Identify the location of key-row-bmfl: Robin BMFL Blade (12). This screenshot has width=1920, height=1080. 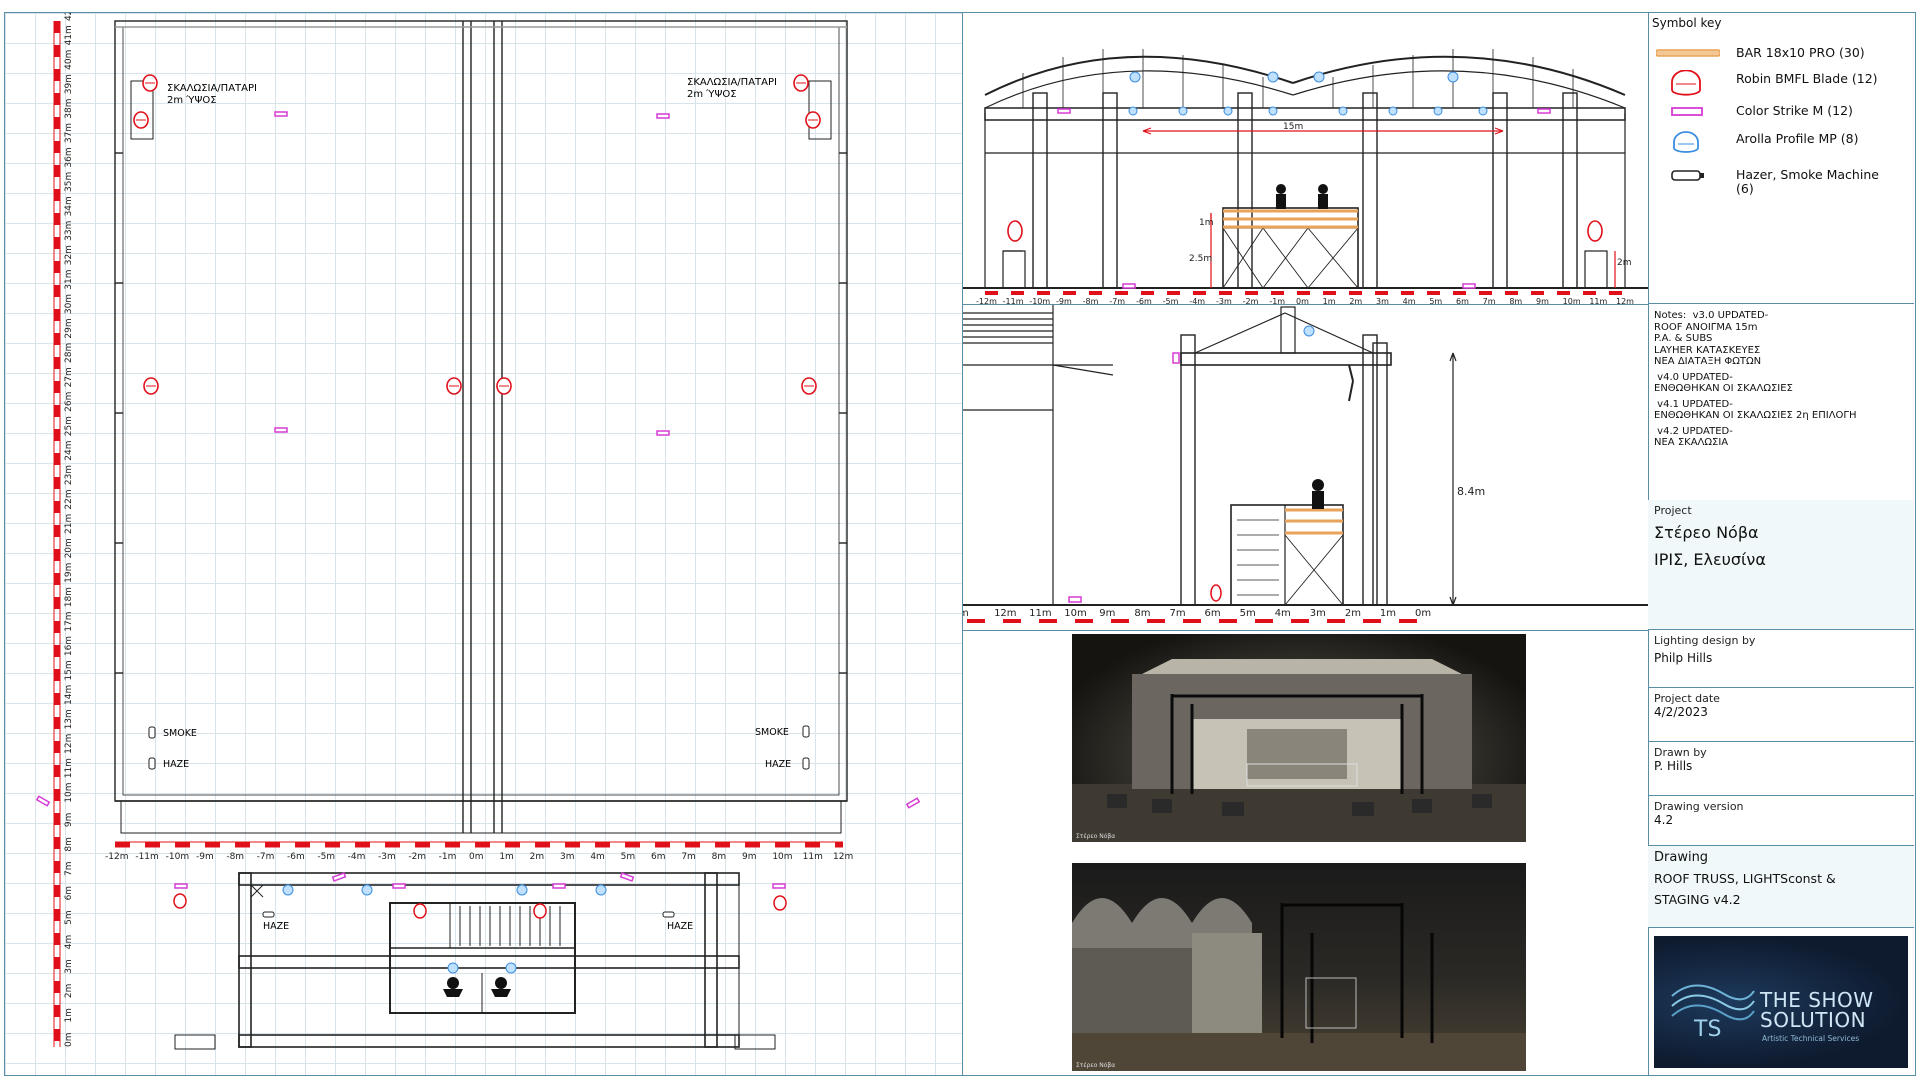
(1781, 82).